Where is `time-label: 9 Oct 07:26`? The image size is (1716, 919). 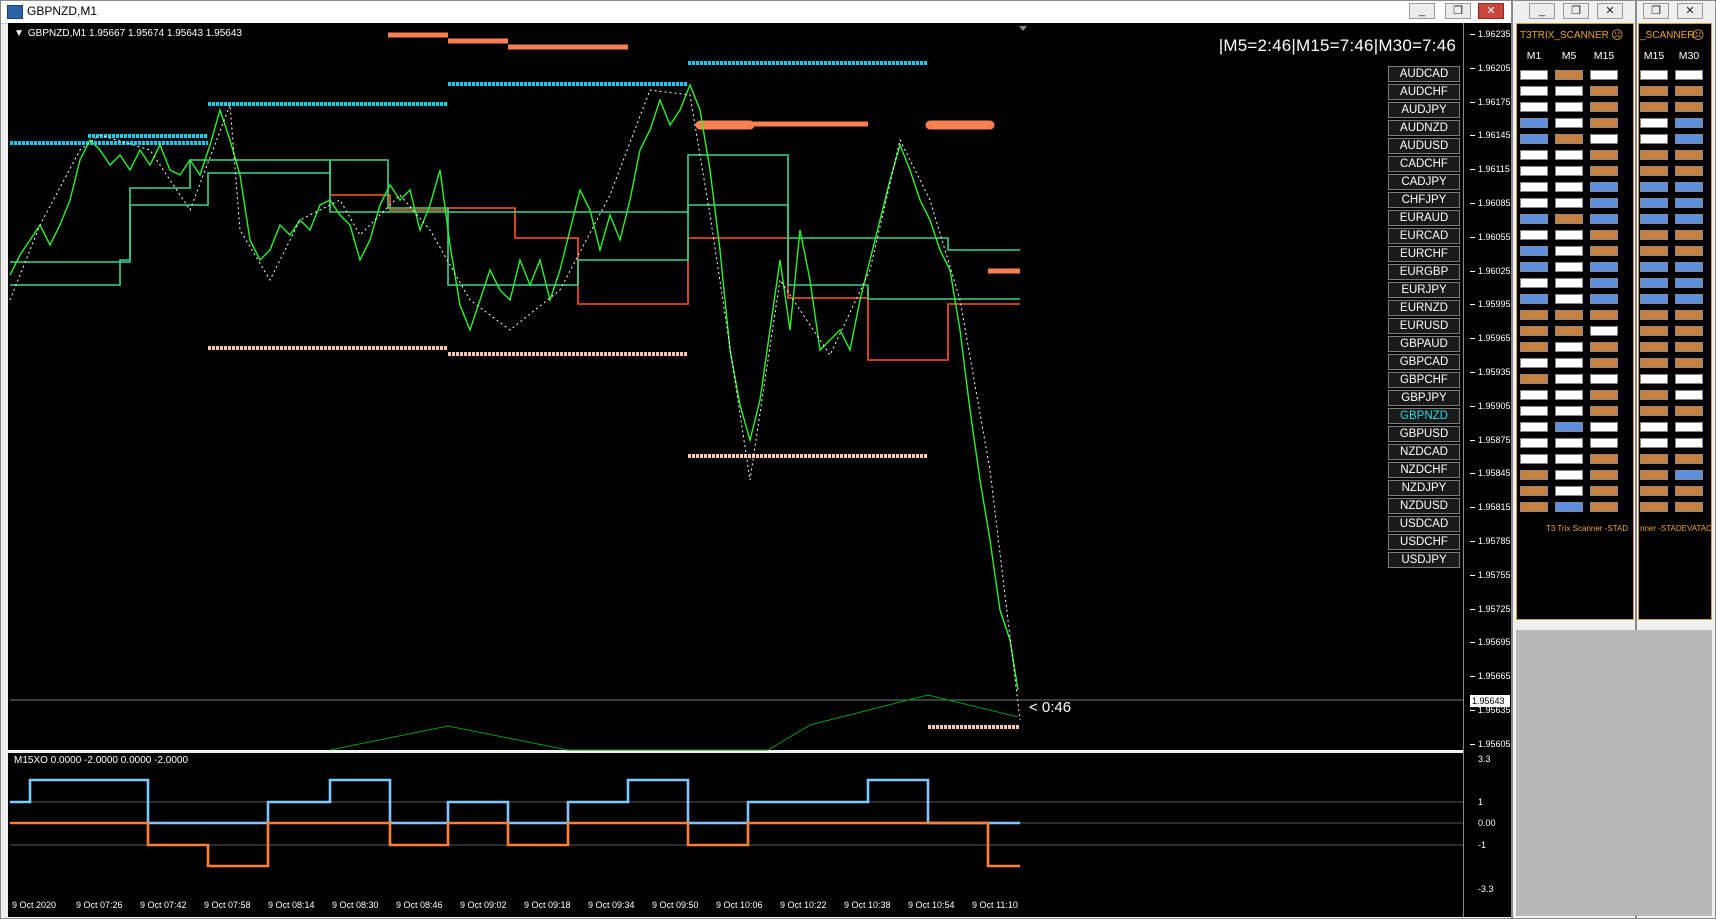
time-label: 9 Oct 07:26 is located at coordinates (99, 905).